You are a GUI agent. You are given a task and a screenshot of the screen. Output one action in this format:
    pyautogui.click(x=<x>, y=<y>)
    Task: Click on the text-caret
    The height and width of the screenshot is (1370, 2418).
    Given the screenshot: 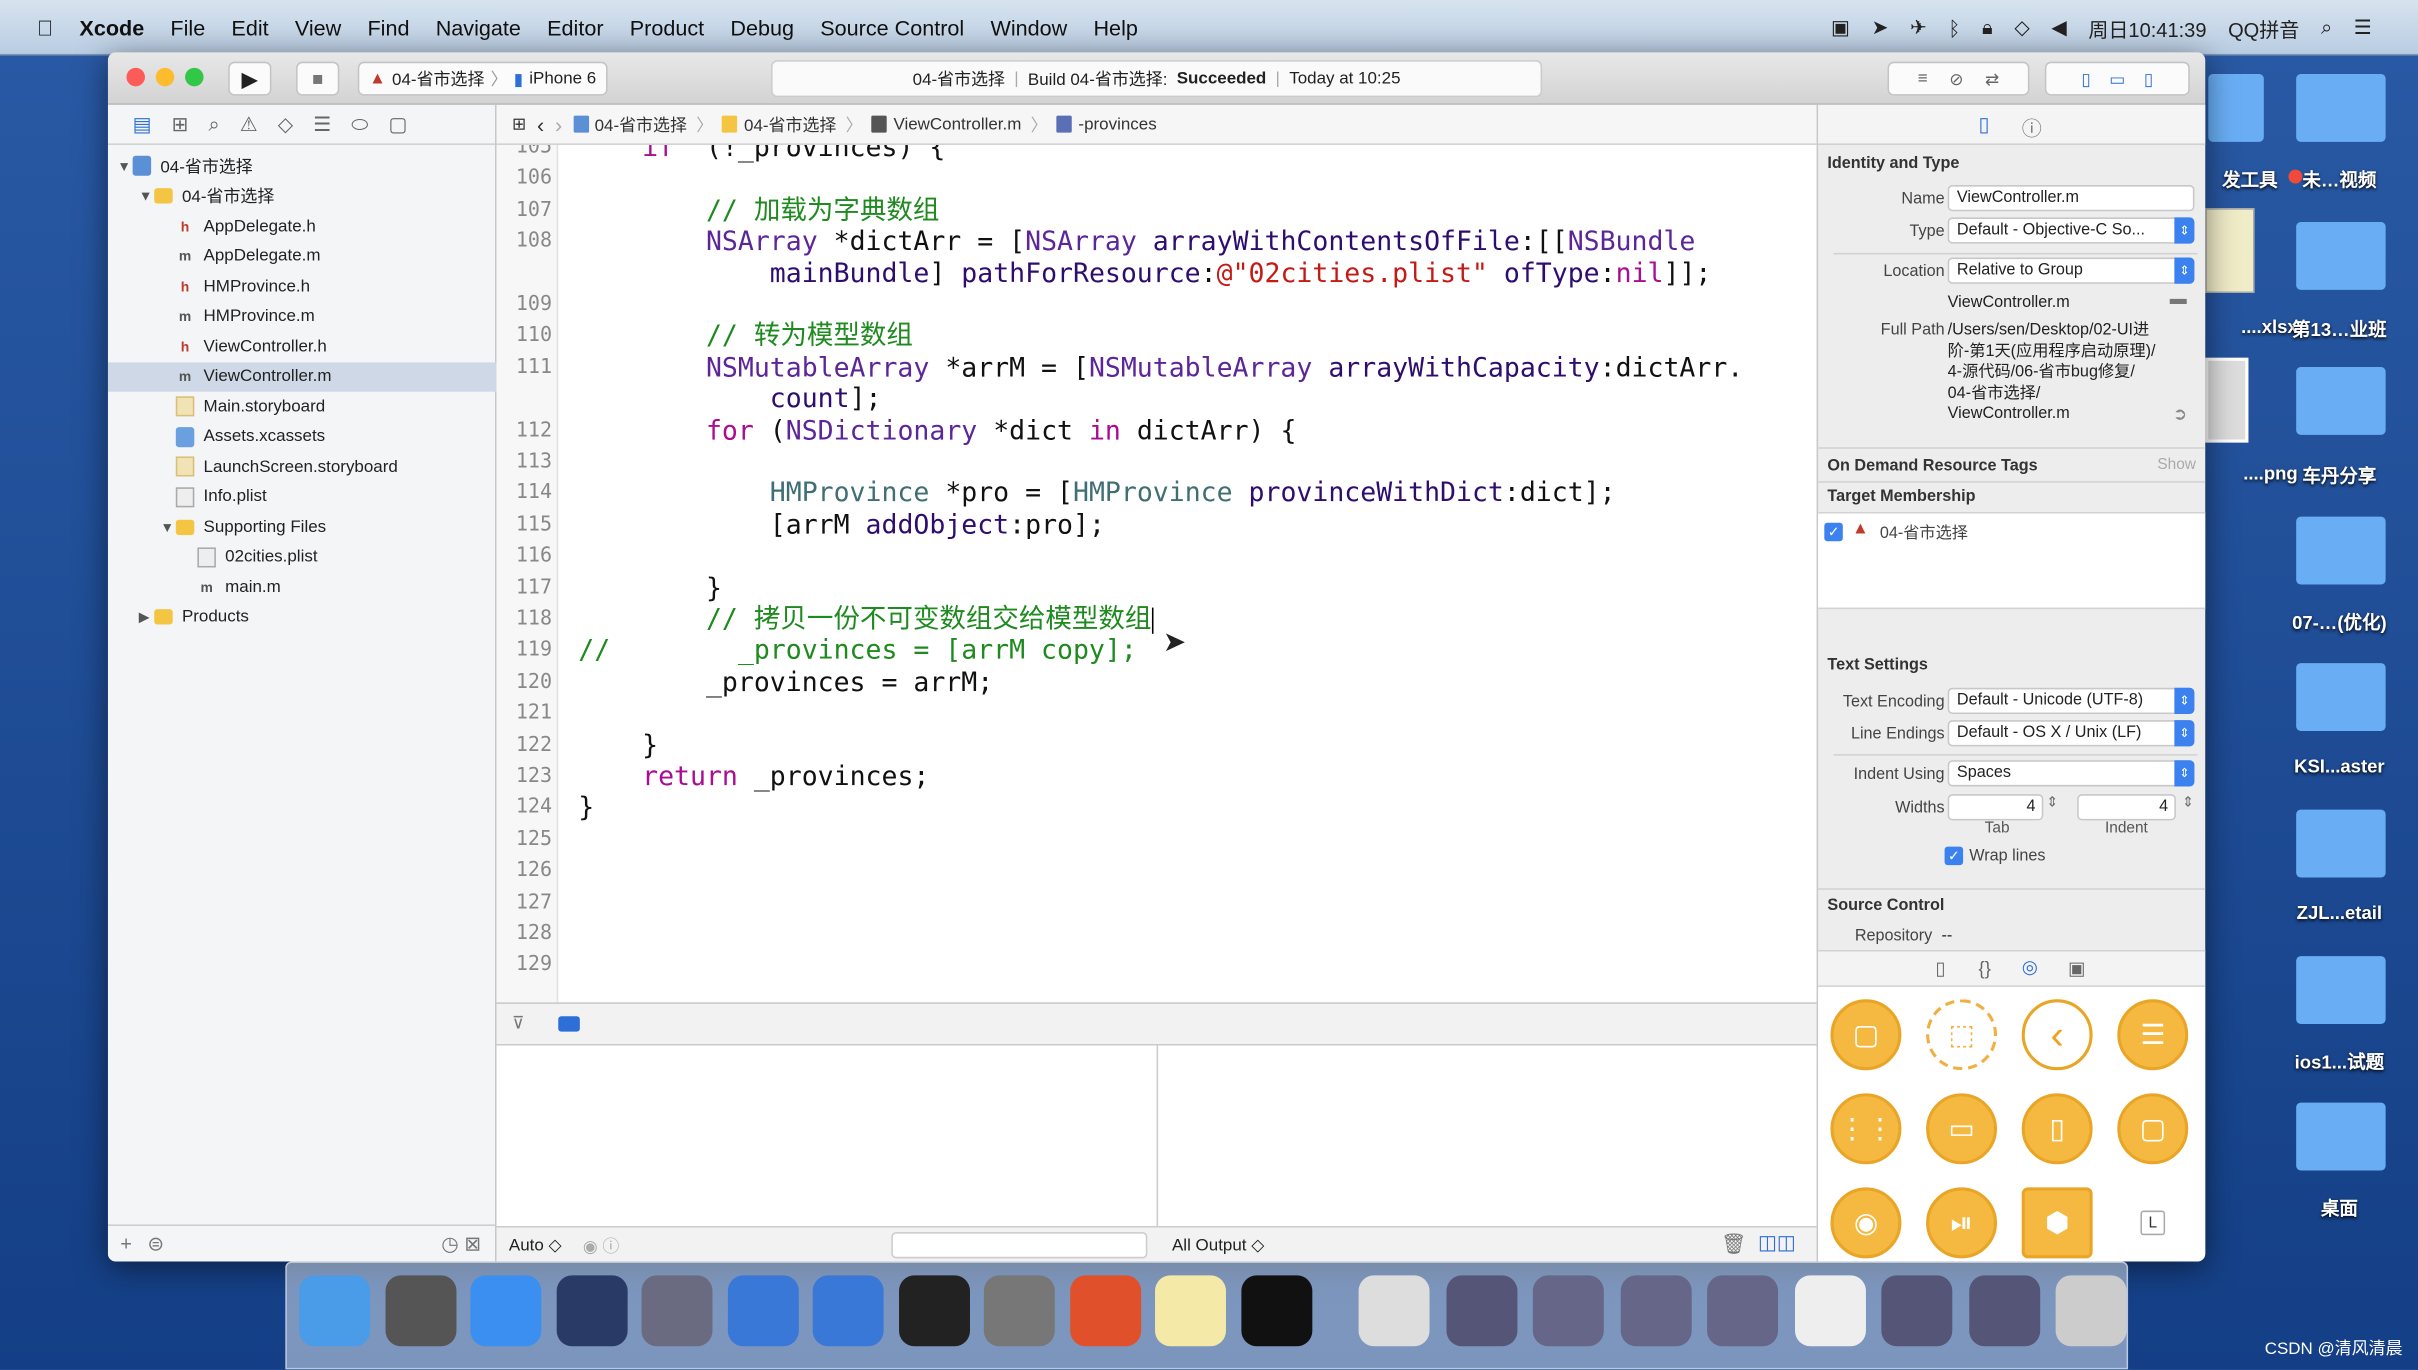 What is the action you would take?
    pyautogui.click(x=1152, y=620)
    